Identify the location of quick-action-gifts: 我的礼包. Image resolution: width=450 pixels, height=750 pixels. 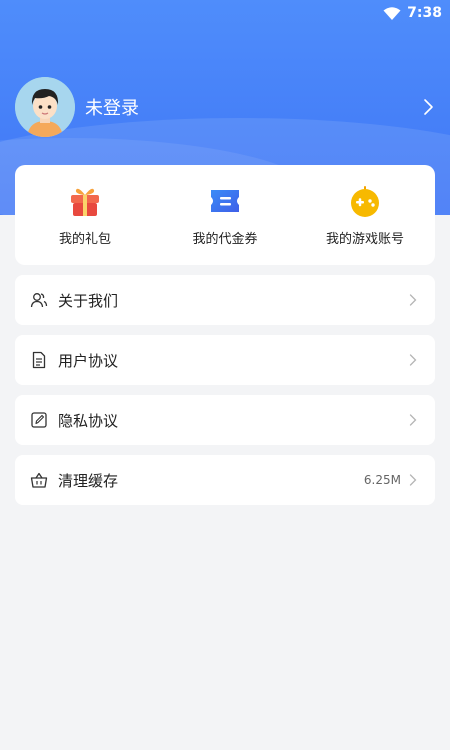
(85, 215).